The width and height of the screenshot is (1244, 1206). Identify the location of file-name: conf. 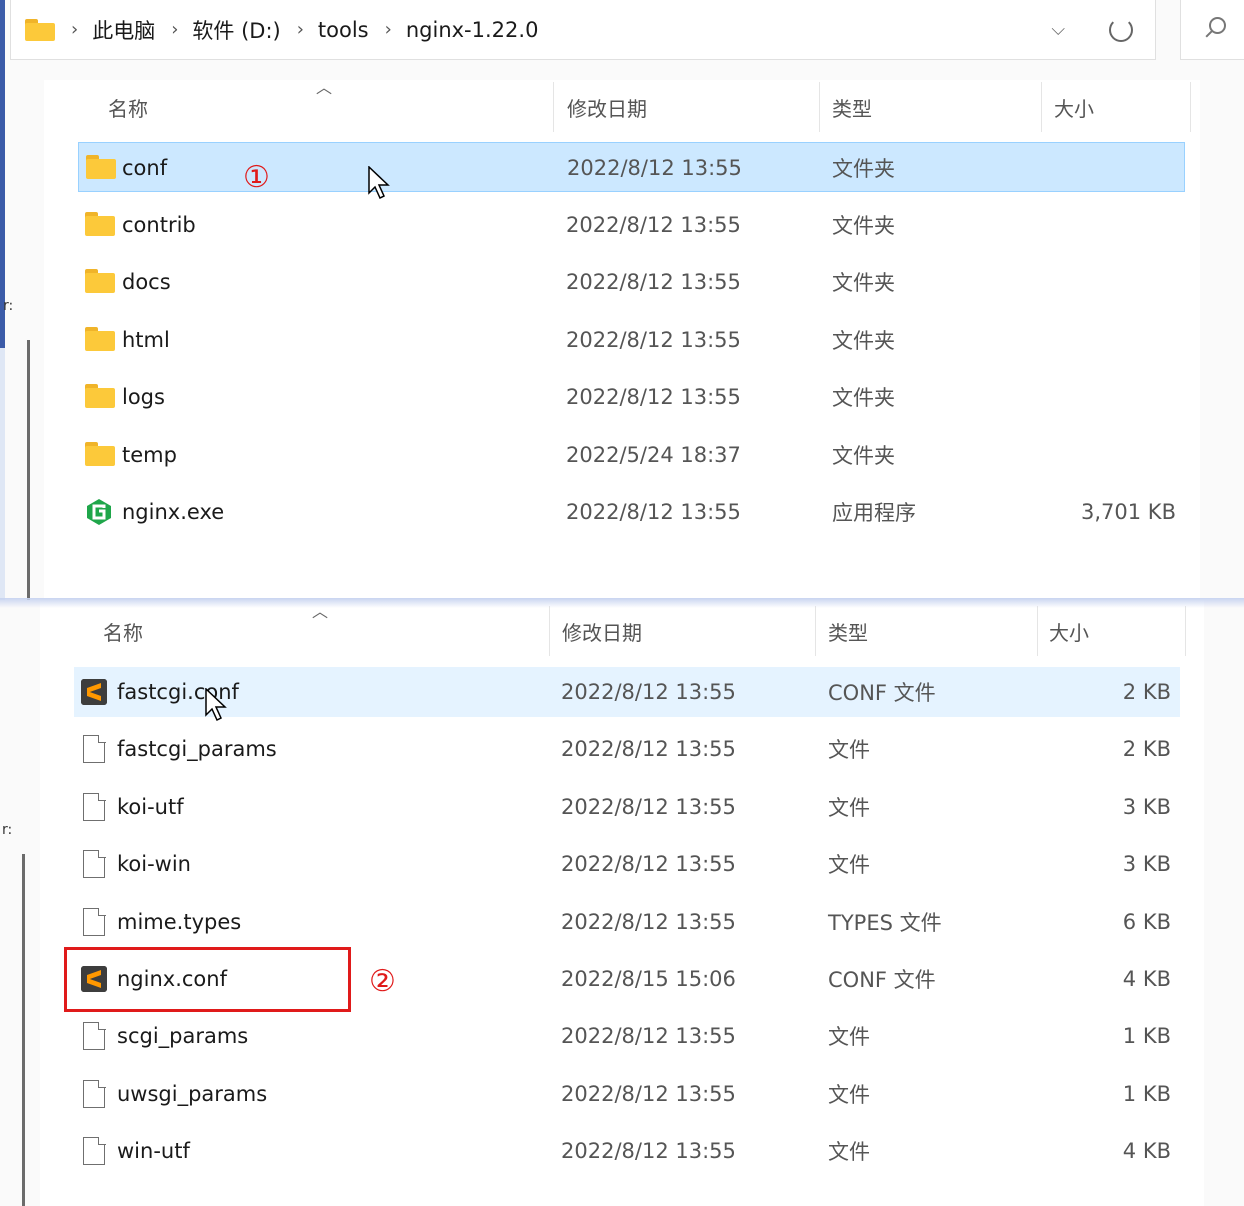
(145, 168).